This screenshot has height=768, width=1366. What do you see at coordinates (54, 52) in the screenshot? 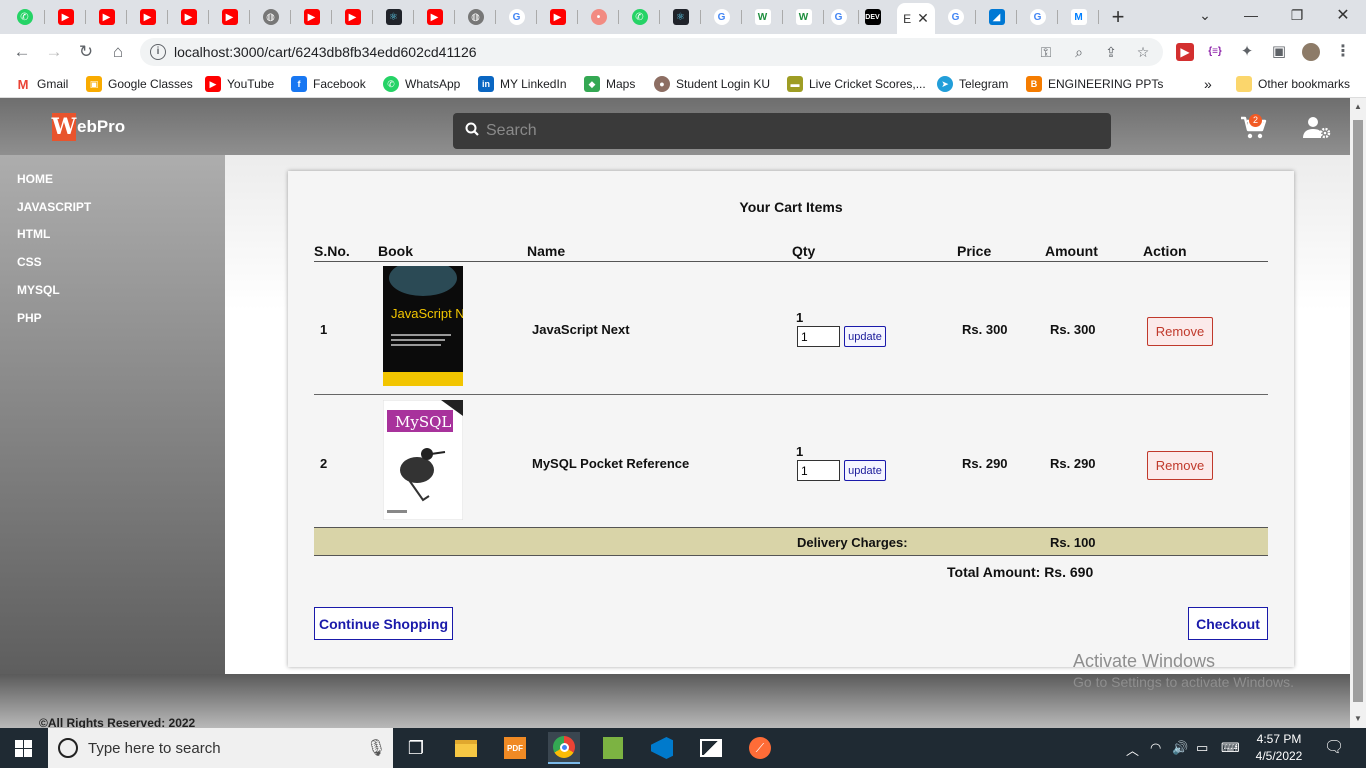
I see `forward-button: →` at bounding box center [54, 52].